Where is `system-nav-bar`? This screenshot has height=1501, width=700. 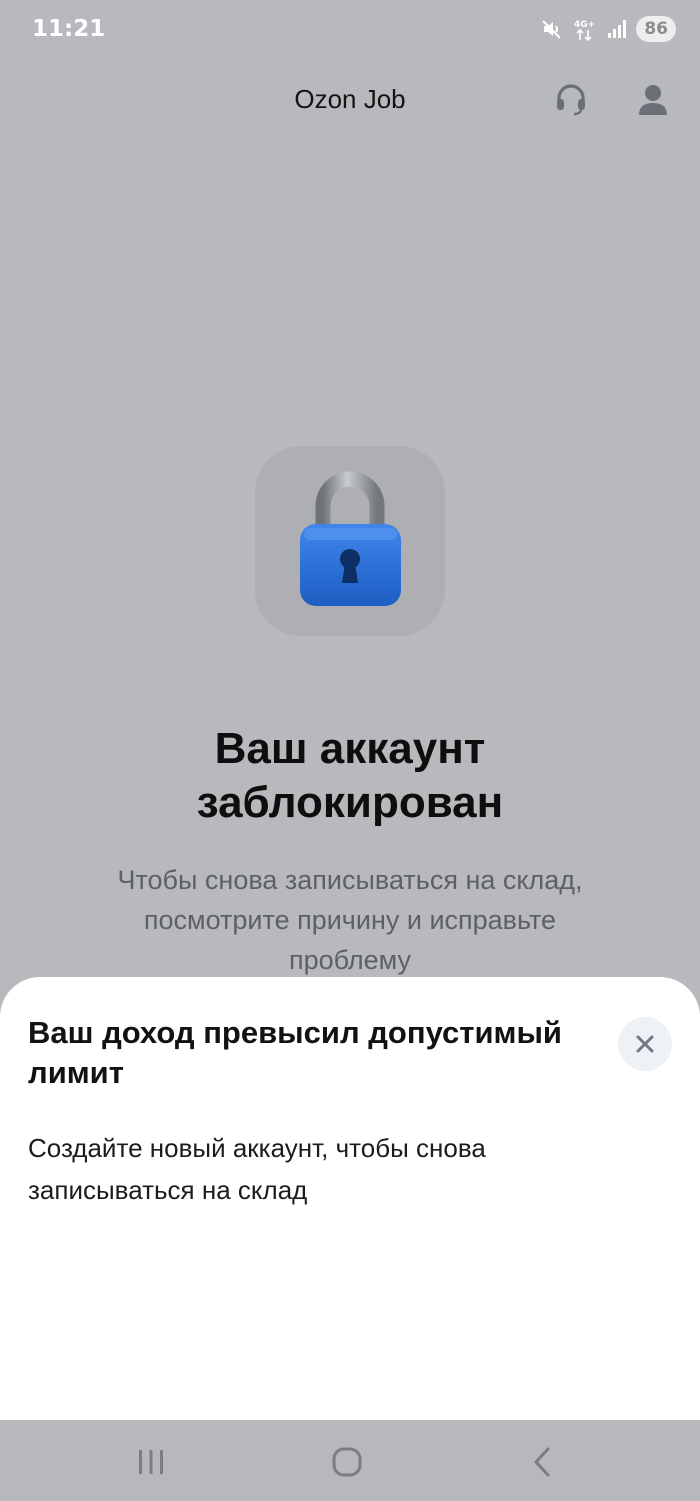 system-nav-bar is located at coordinates (350, 1460).